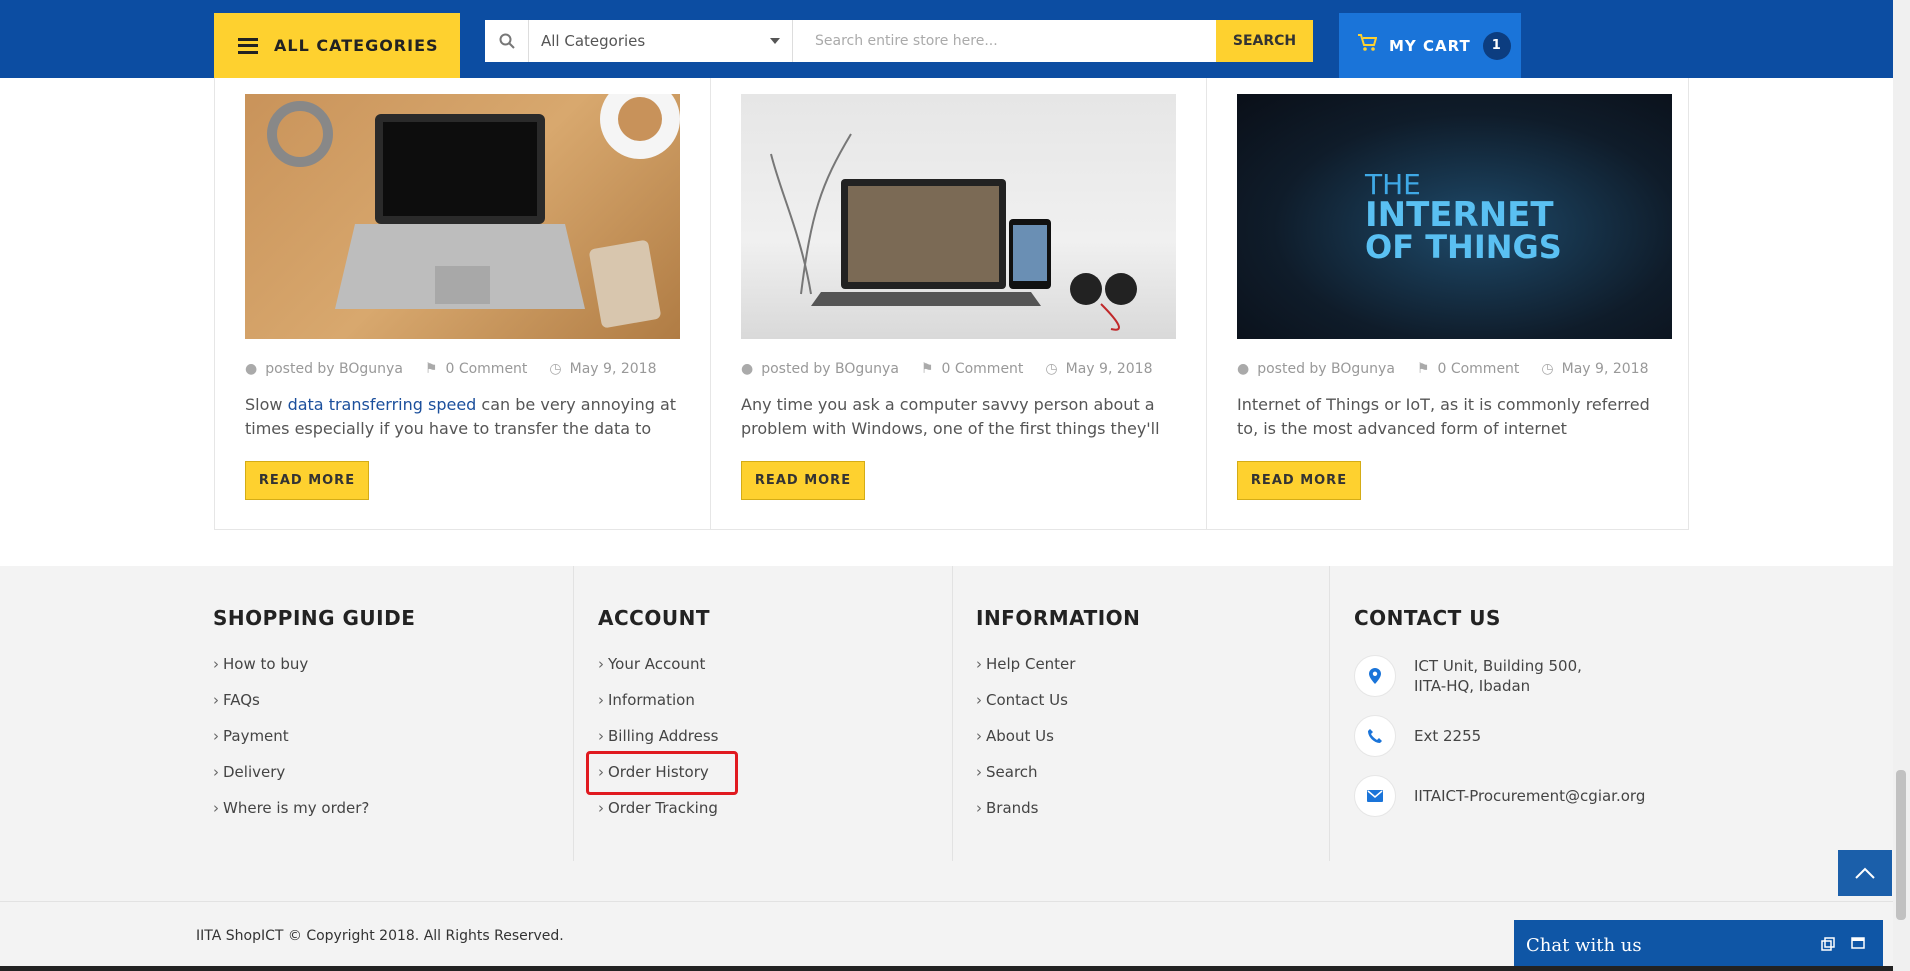  I want to click on cart-button: MY CART 1, so click(1430, 45).